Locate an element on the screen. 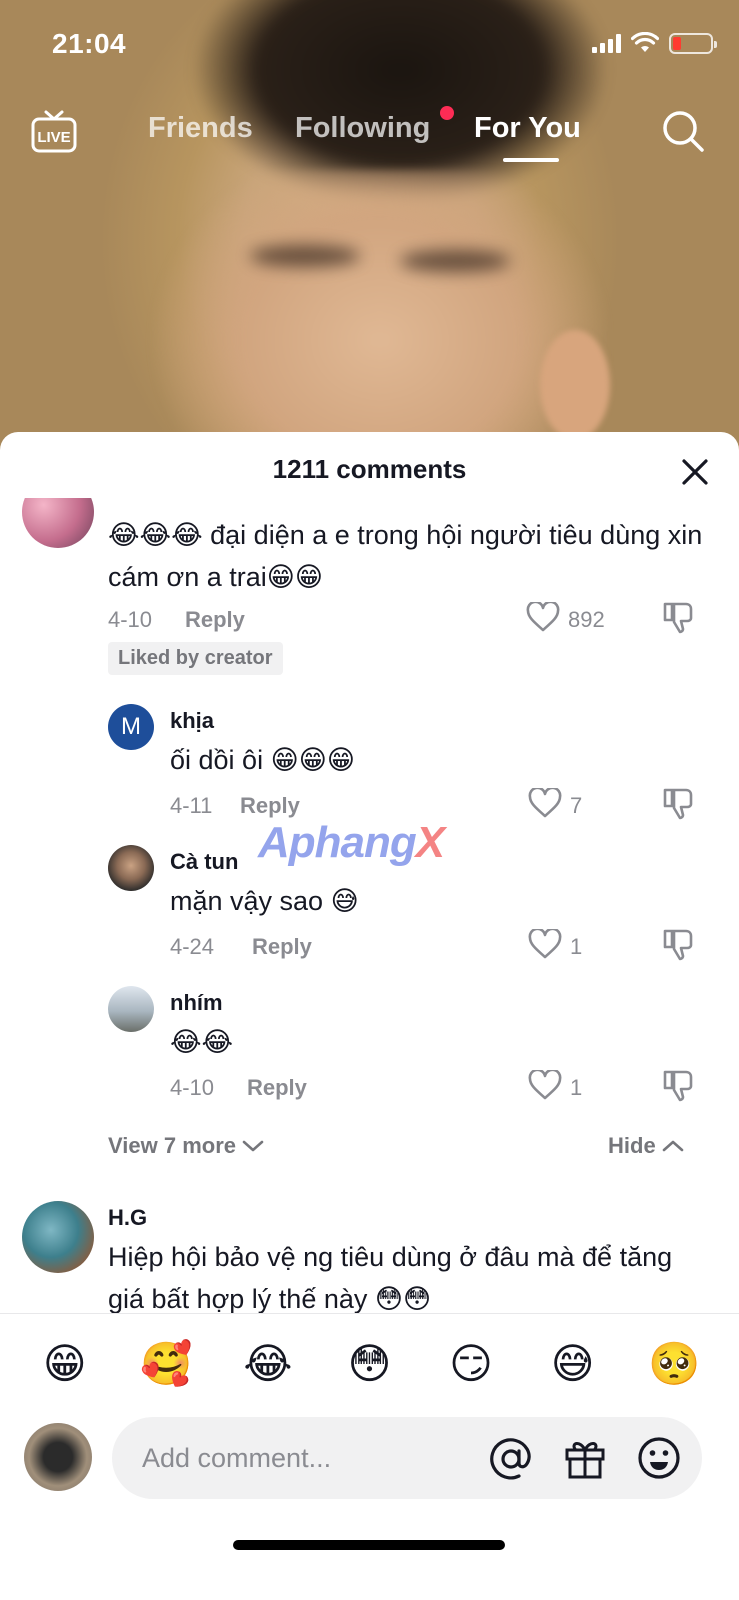  status-bar: 21:04 is located at coordinates (369, 45).